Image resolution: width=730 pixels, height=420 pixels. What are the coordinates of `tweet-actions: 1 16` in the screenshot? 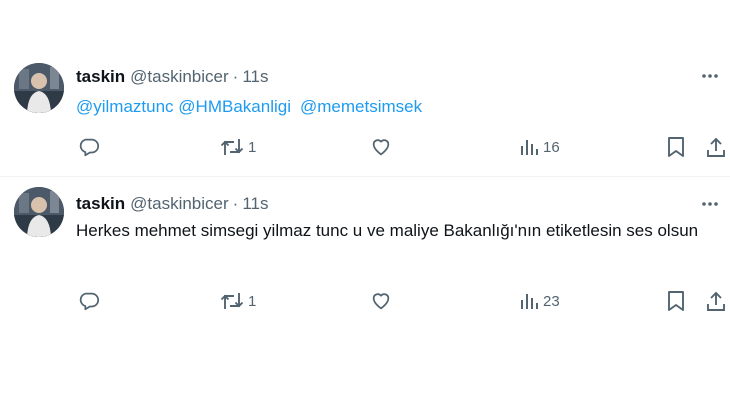 It's located at (365, 147).